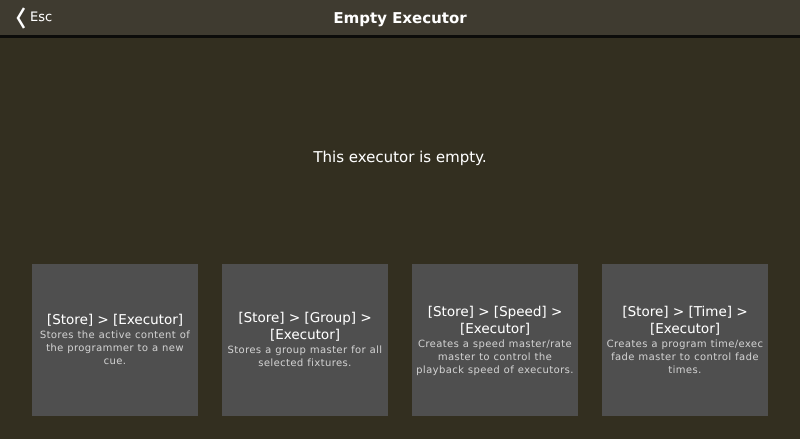 The height and width of the screenshot is (439, 800). I want to click on store-option-button: [Store] > [Time] > [Executor] Creates a program time/exec fade master to control fade times., so click(685, 340).